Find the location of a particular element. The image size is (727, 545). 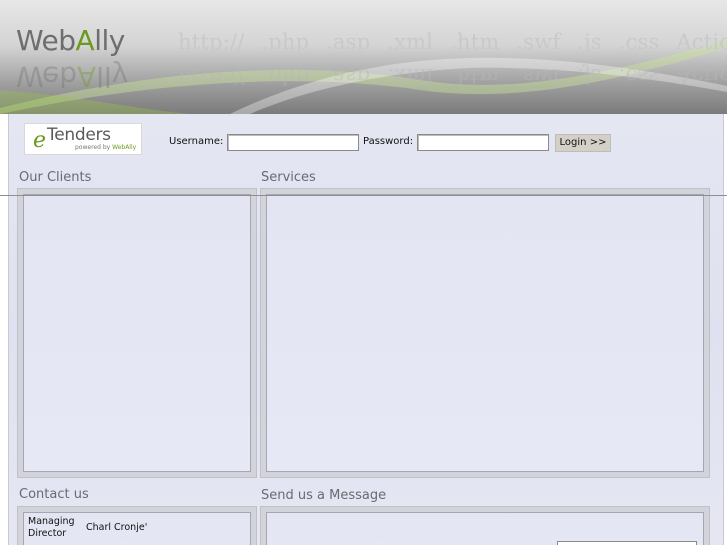

etenders-e: e is located at coordinates (40, 140).